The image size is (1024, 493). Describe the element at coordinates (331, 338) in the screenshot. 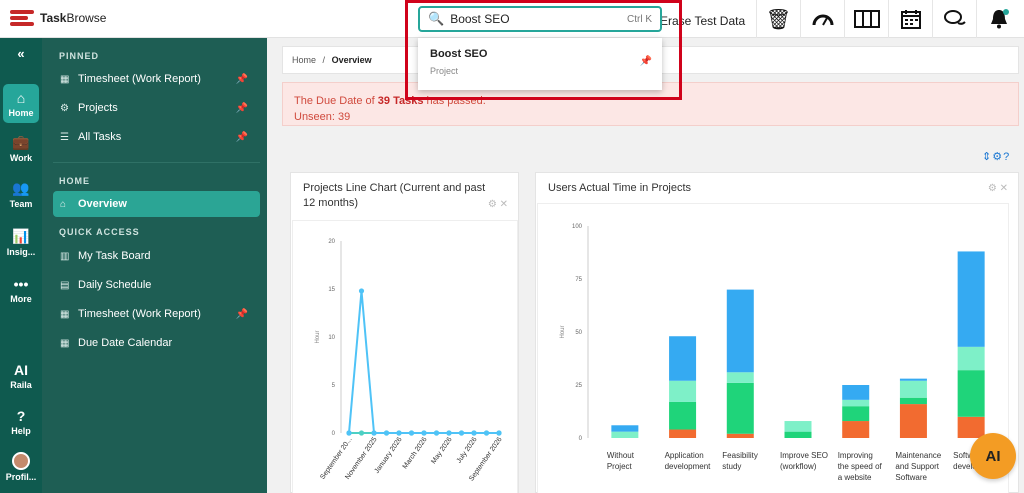

I see `y-tick-label: 10` at that location.